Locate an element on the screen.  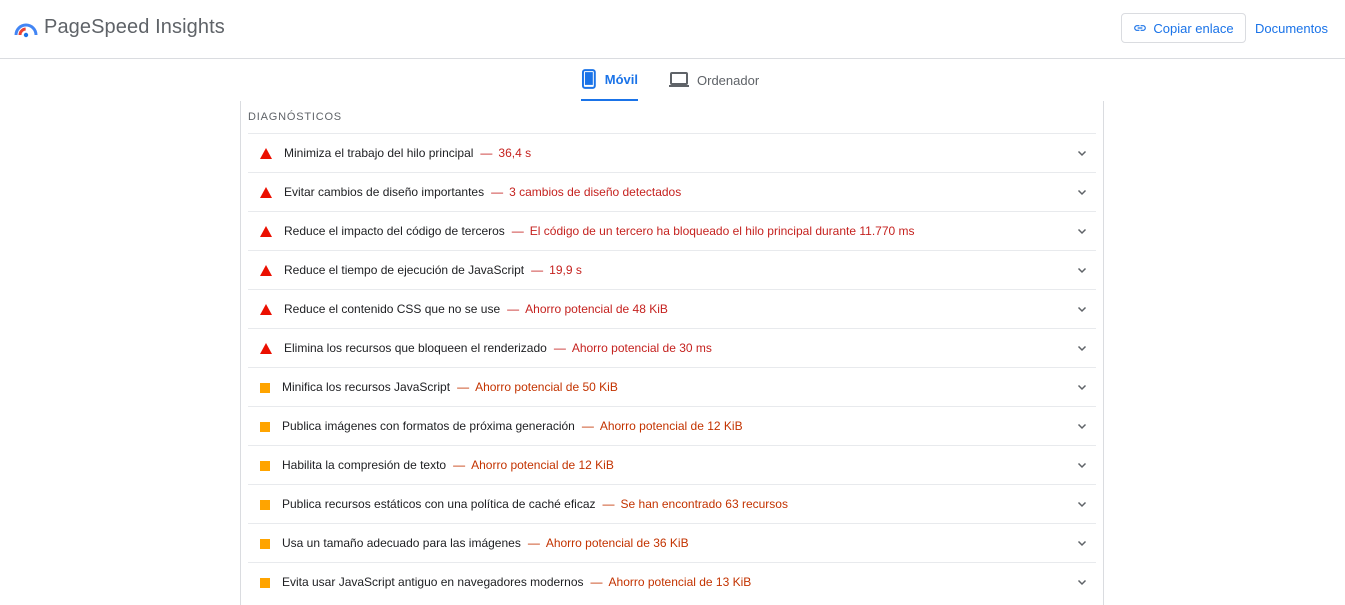
smartphone-icon is located at coordinates (588, 79).